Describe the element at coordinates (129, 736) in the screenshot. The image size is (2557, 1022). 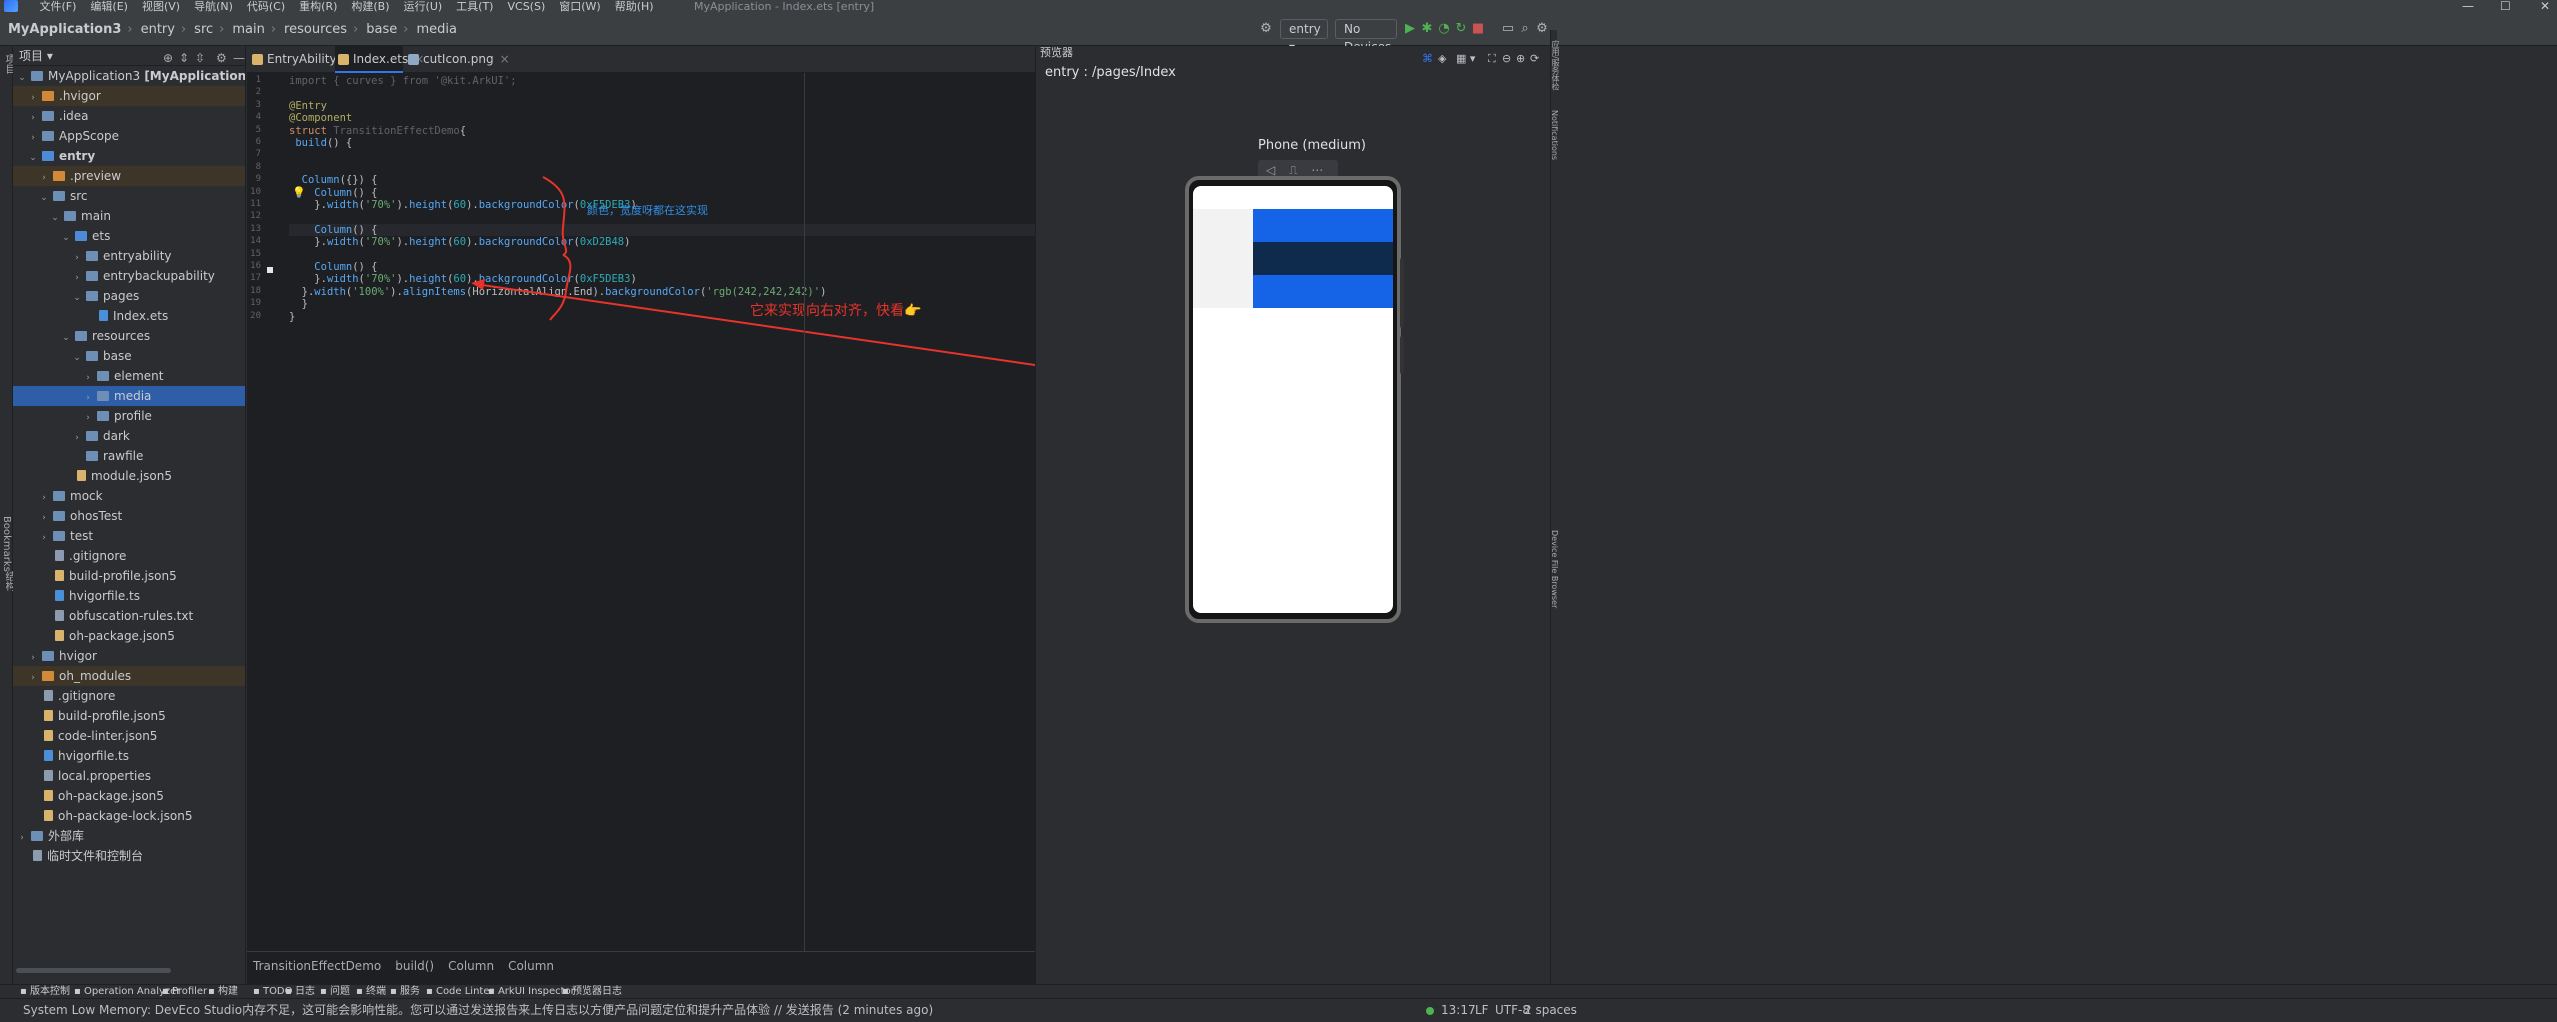
I see `tree-row: code-linter.json5` at that location.